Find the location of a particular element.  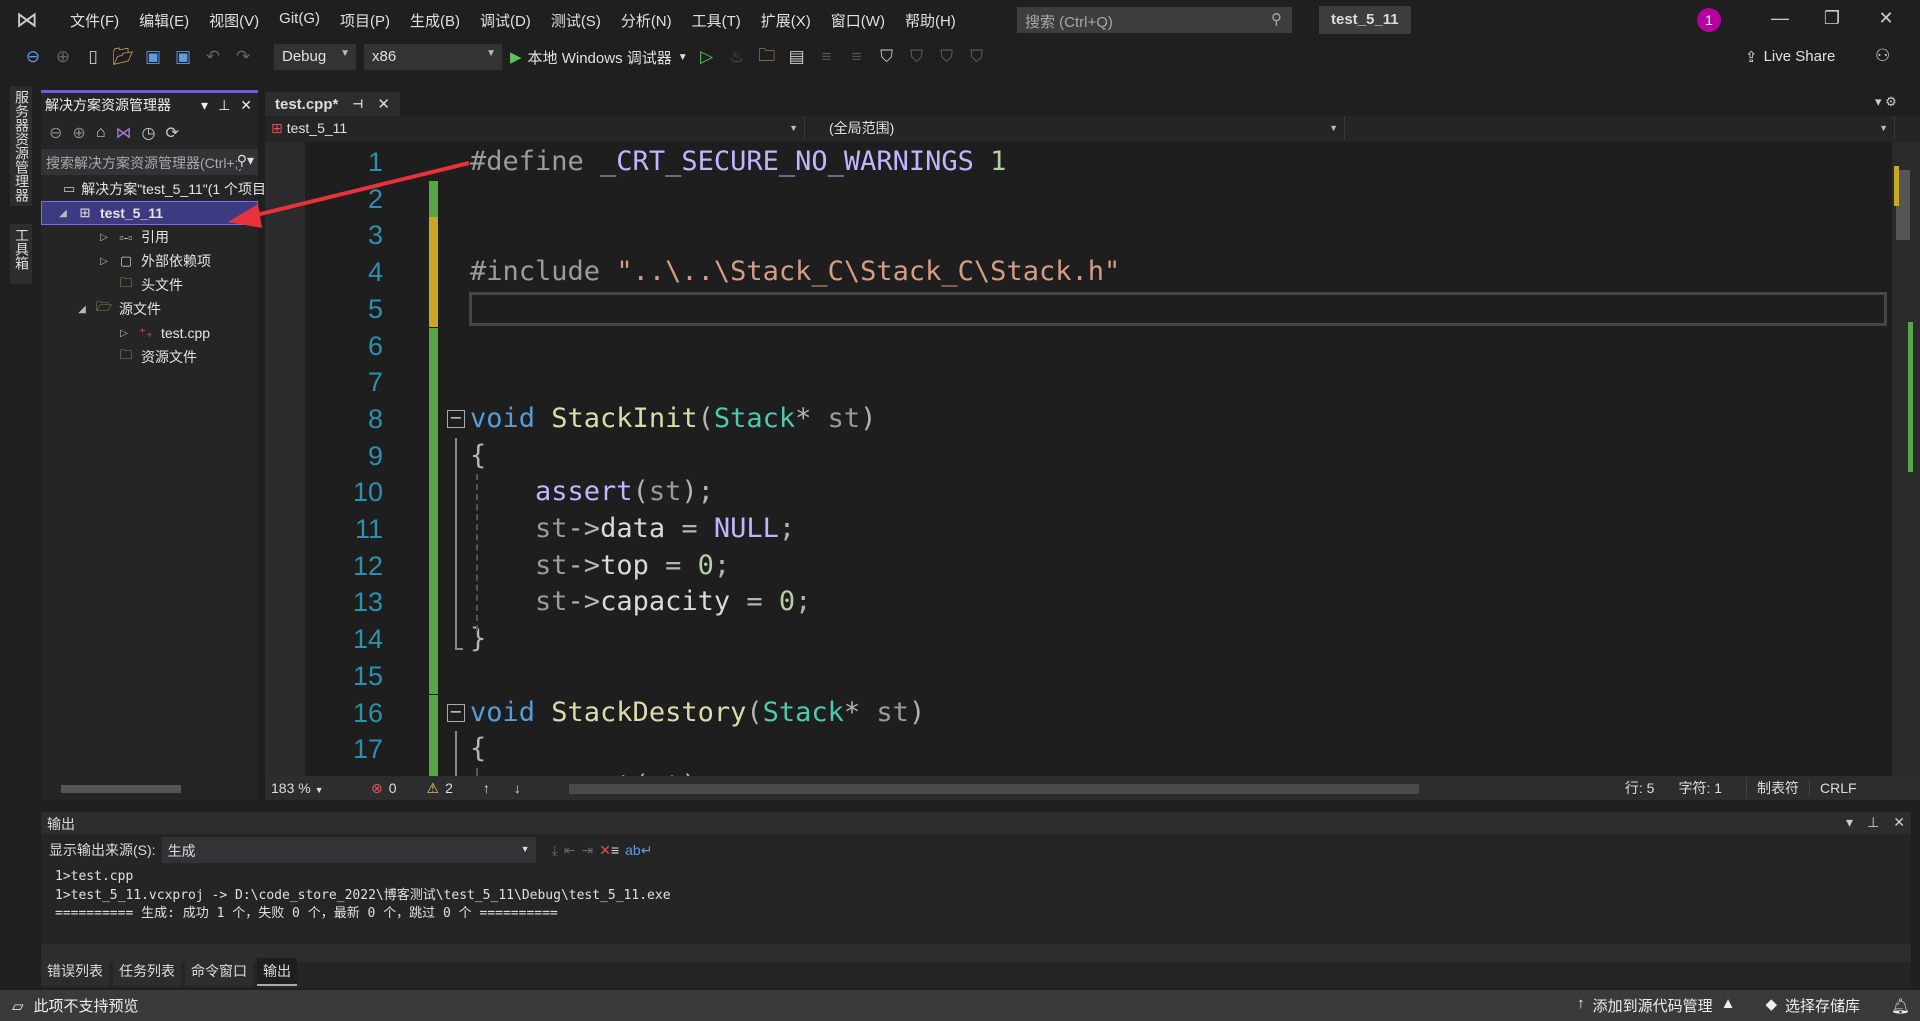

tree-item: ◢ ⊞ test_5_11 is located at coordinates (149, 213).